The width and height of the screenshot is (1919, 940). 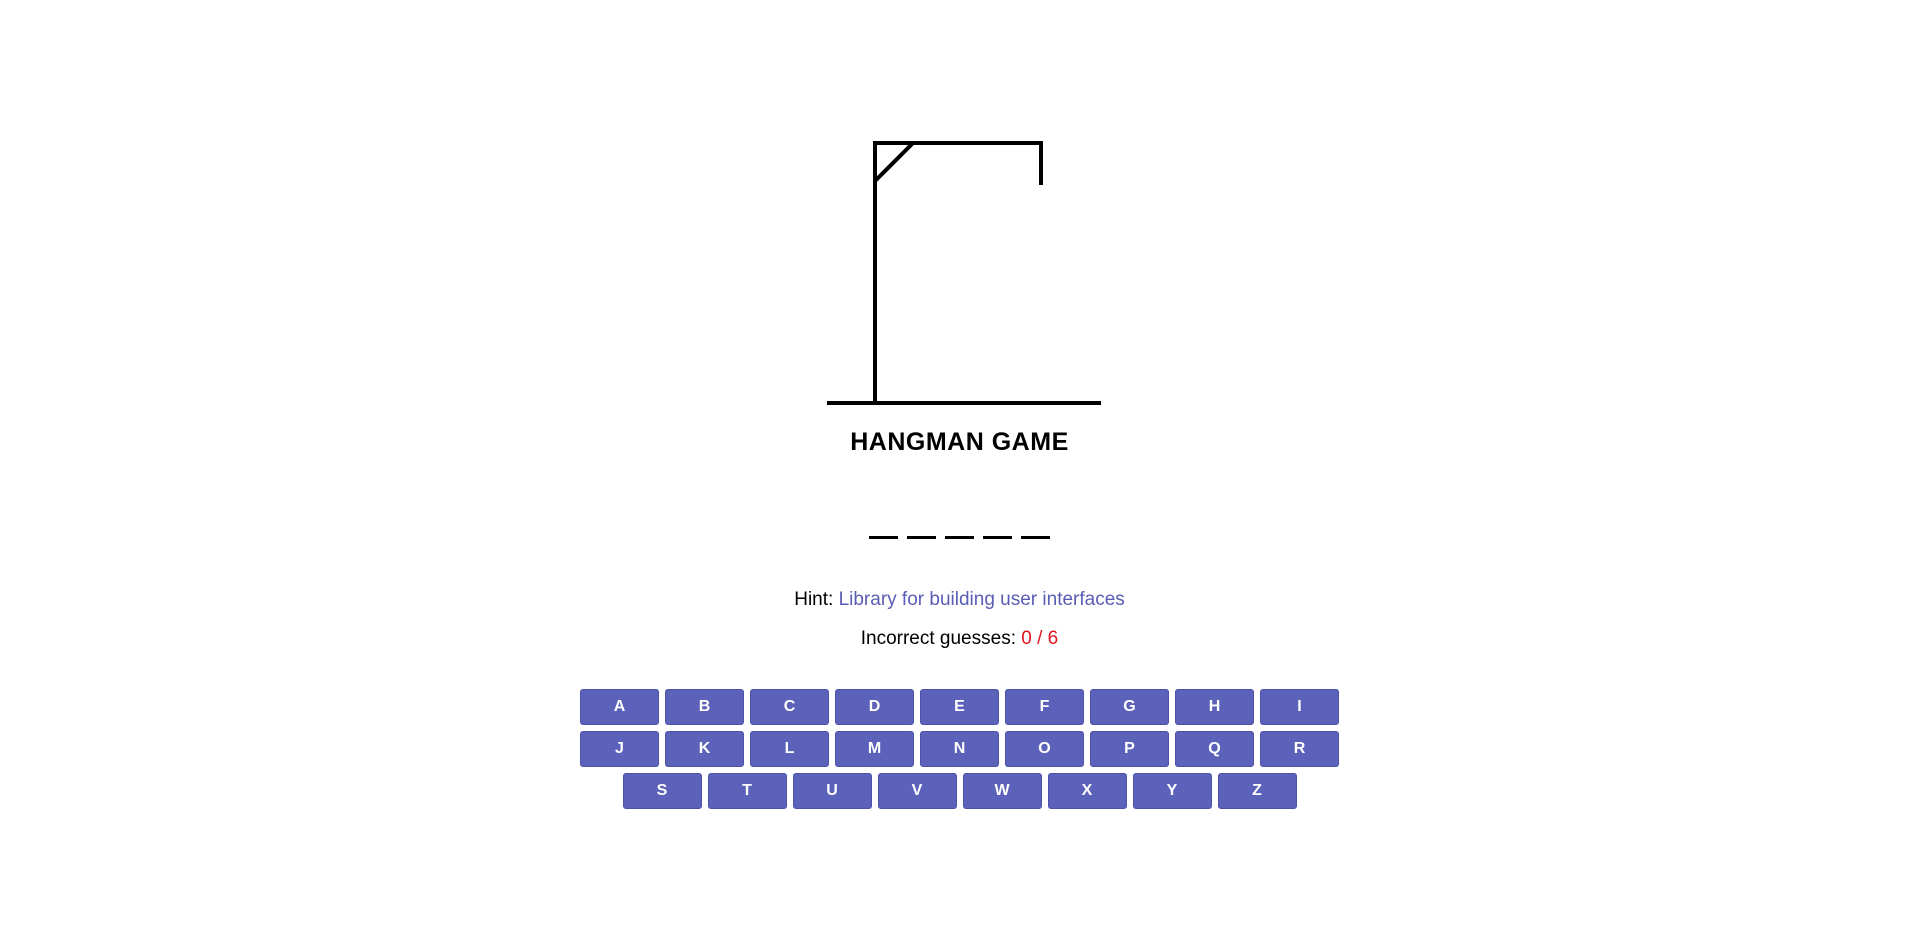 I want to click on letter-button-s: S, so click(x=662, y=791).